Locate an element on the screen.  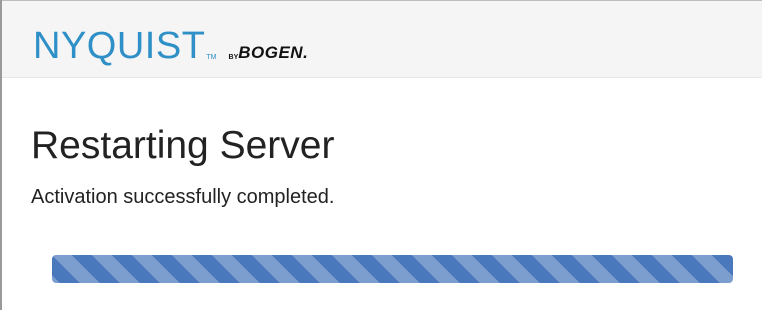
nyquist-bogen-logo: NYQUIST TM BY BOGEN. is located at coordinates (170, 45).